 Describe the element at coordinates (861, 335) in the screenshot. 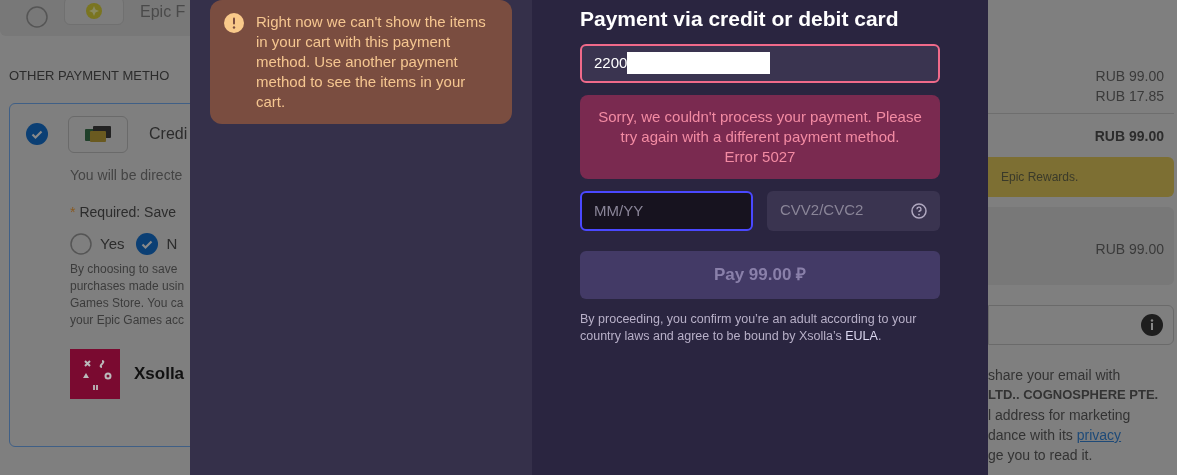

I see `eula-link: EULA` at that location.